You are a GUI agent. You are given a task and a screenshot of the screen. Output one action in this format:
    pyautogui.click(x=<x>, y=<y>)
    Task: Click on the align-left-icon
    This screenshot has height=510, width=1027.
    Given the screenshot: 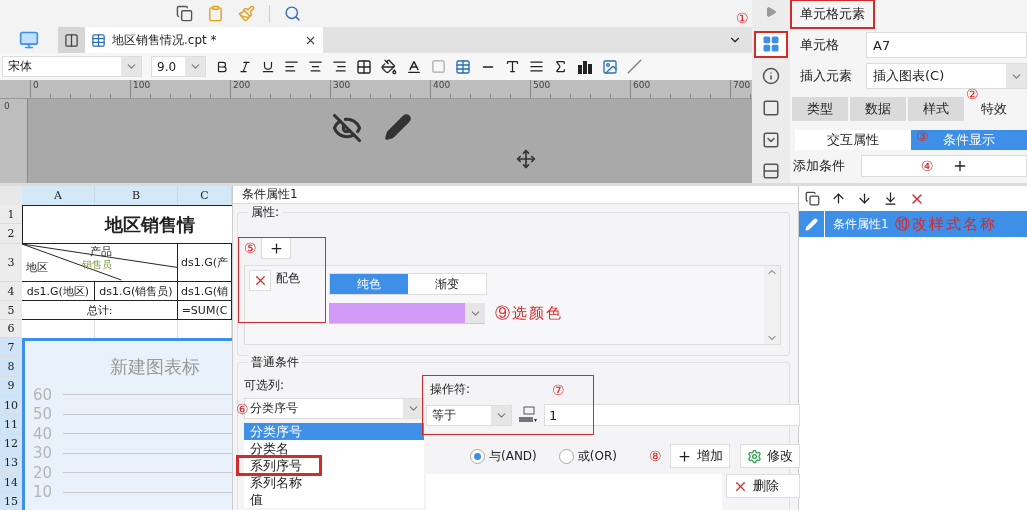 What is the action you would take?
    pyautogui.click(x=291, y=66)
    